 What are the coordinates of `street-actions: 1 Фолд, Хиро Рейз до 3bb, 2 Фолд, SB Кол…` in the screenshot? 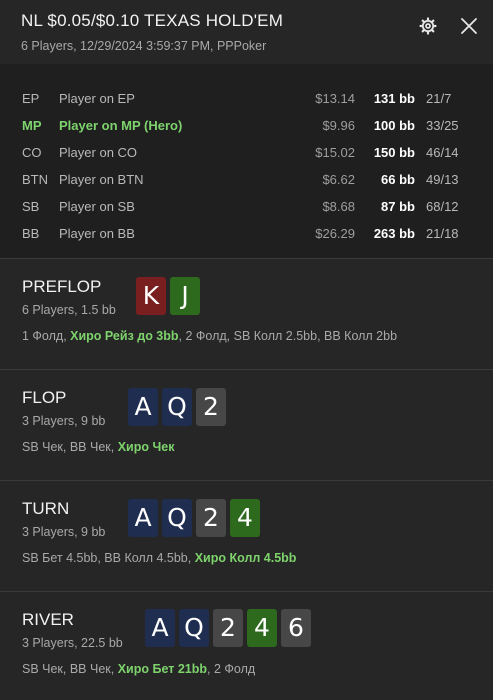 It's located at (209, 336).